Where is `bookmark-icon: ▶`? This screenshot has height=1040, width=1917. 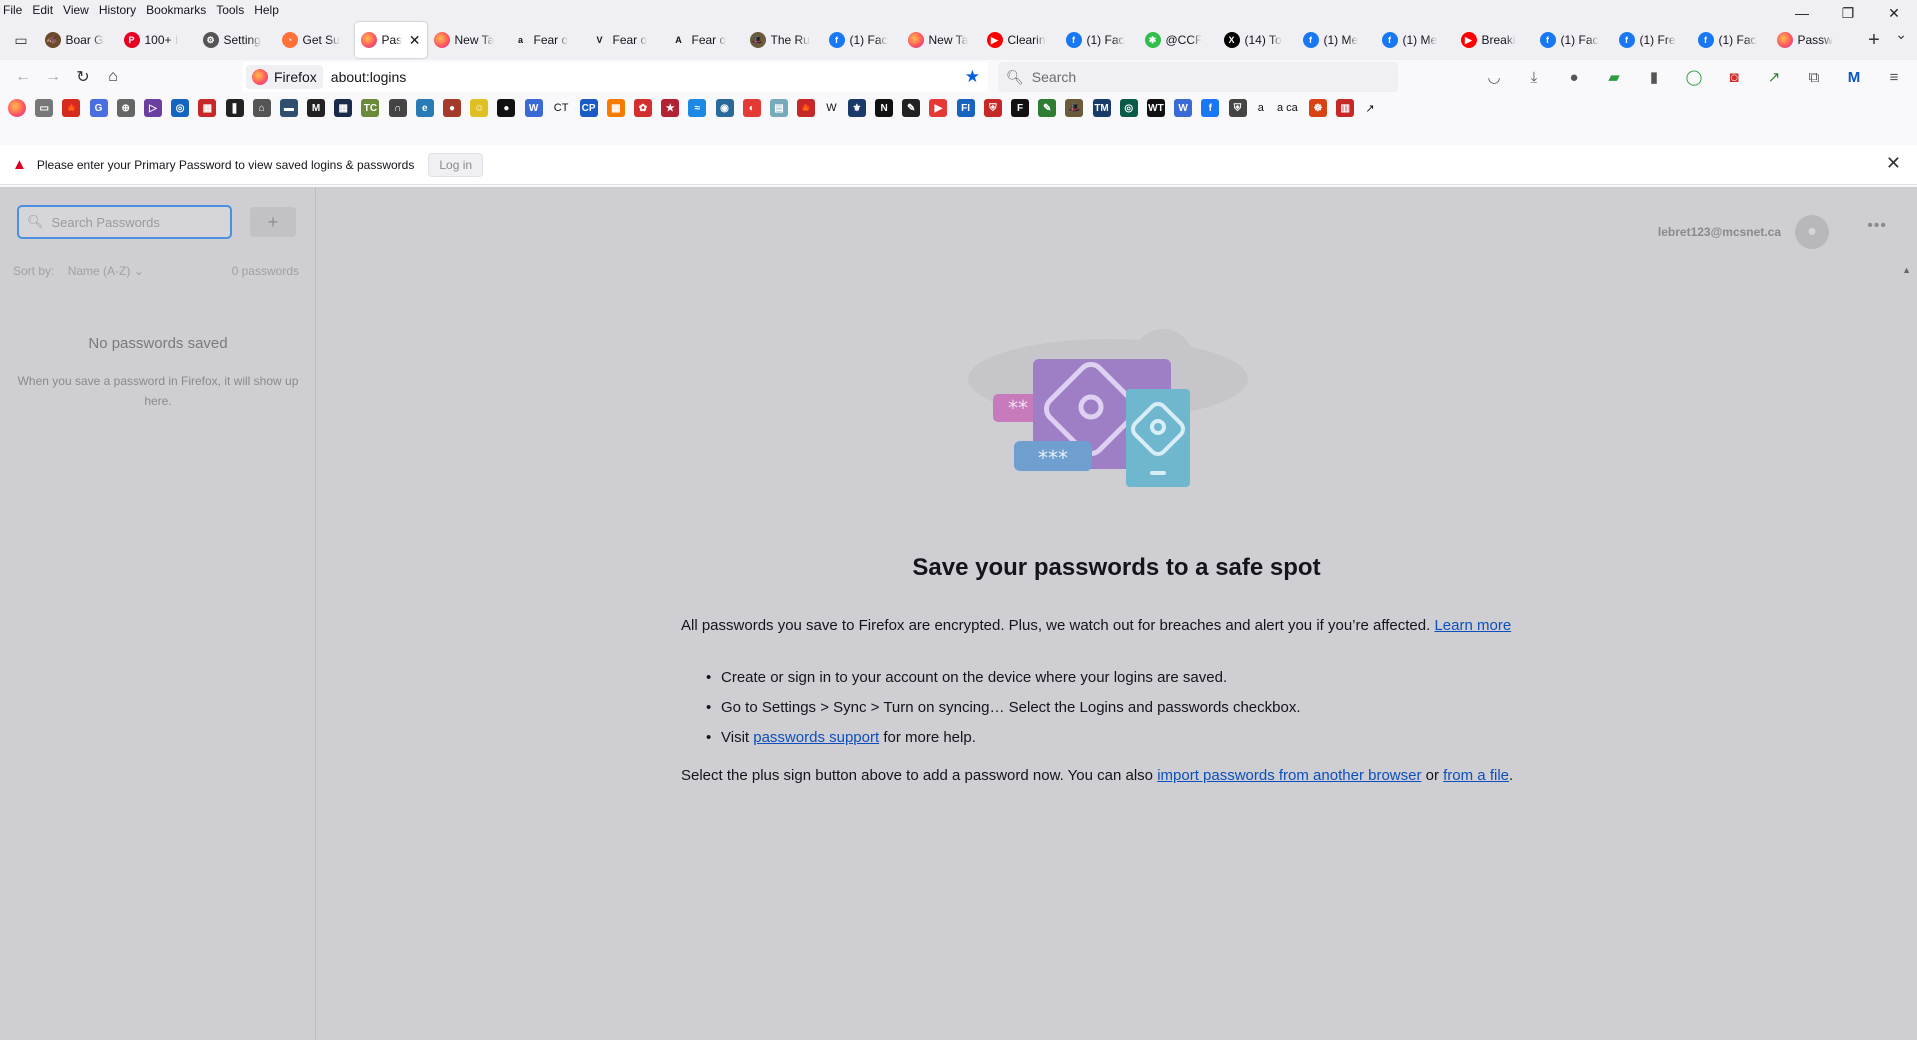 bookmark-icon: ▶ is located at coordinates (938, 108).